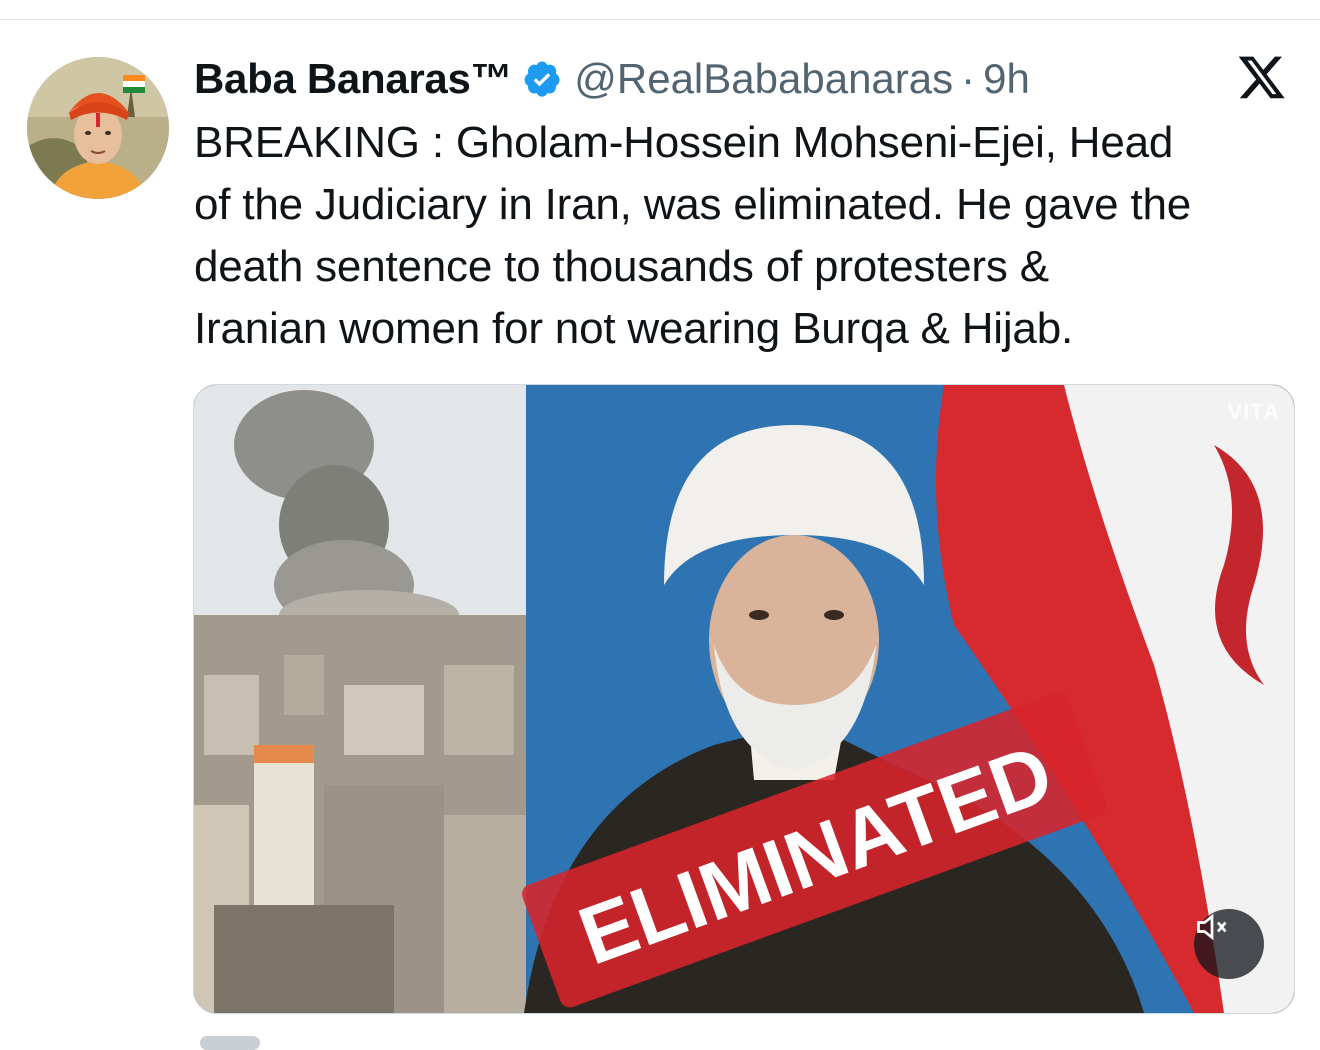 This screenshot has height=1050, width=1320. Describe the element at coordinates (1262, 77) in the screenshot. I see `x-logo-icon` at that location.